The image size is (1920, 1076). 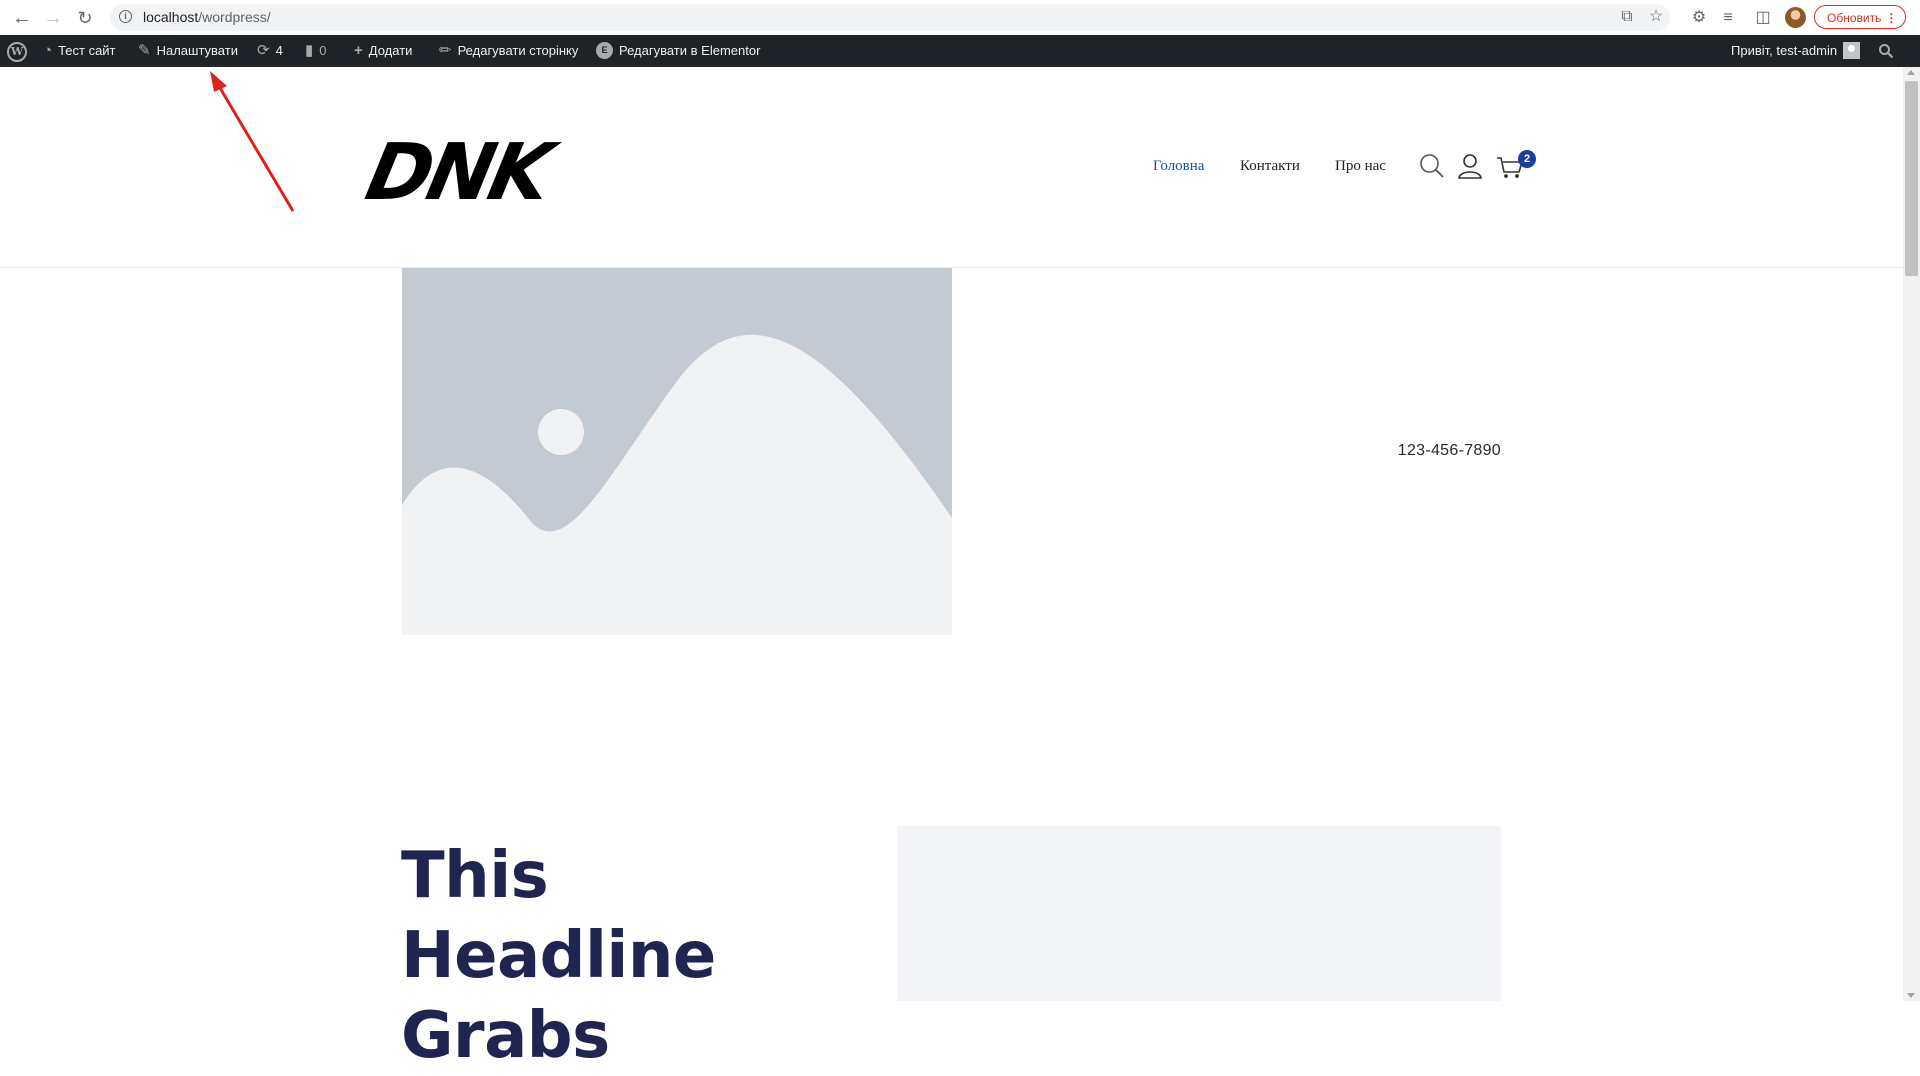 I want to click on headline-line-1: This Headline, so click(x=558, y=916).